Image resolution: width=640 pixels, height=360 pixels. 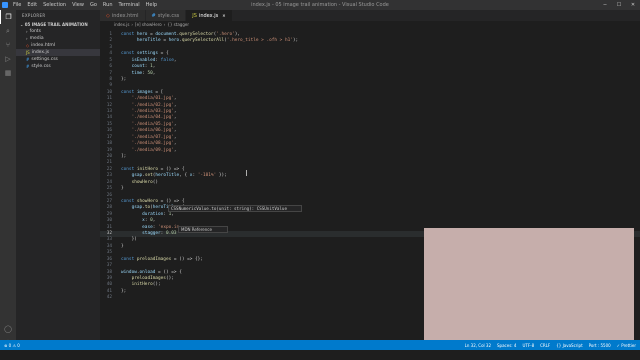 I want to click on line-number: 25, so click(x=109, y=189).